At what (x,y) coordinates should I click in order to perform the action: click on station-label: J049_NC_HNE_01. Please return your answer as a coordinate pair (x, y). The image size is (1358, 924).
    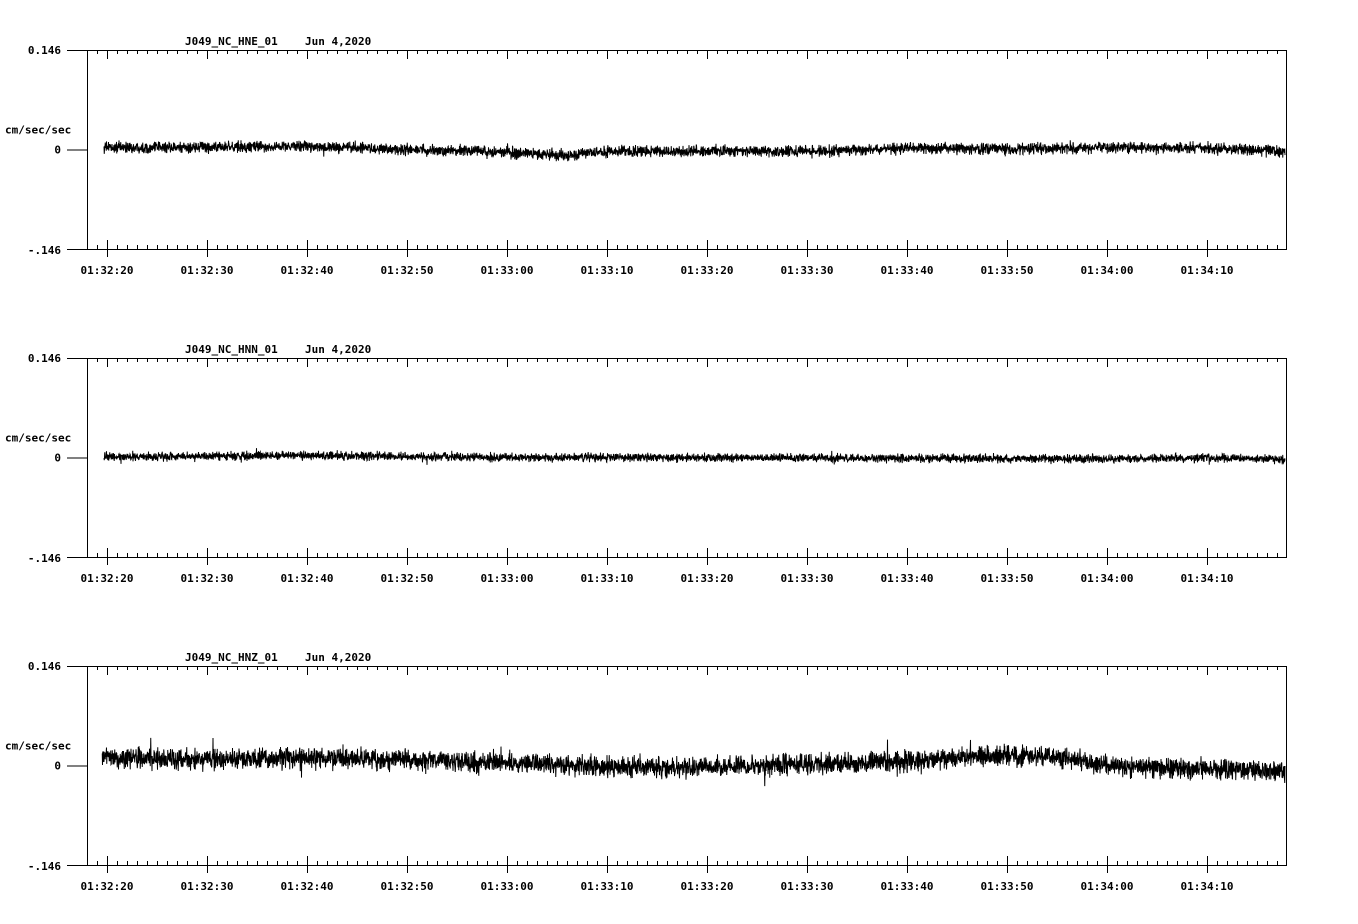
    Looking at the image, I should click on (231, 41).